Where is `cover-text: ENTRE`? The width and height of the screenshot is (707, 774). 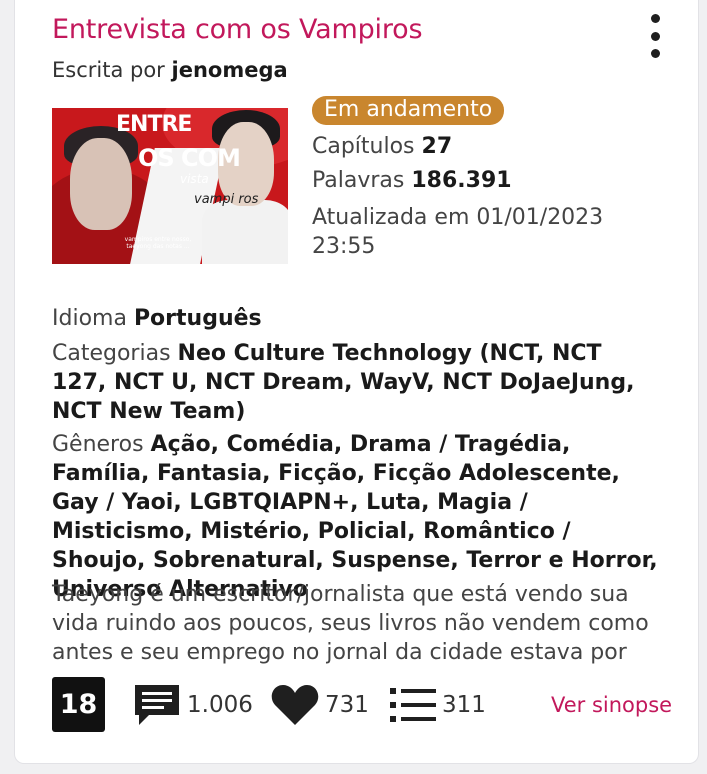
cover-text: ENTRE is located at coordinates (154, 124).